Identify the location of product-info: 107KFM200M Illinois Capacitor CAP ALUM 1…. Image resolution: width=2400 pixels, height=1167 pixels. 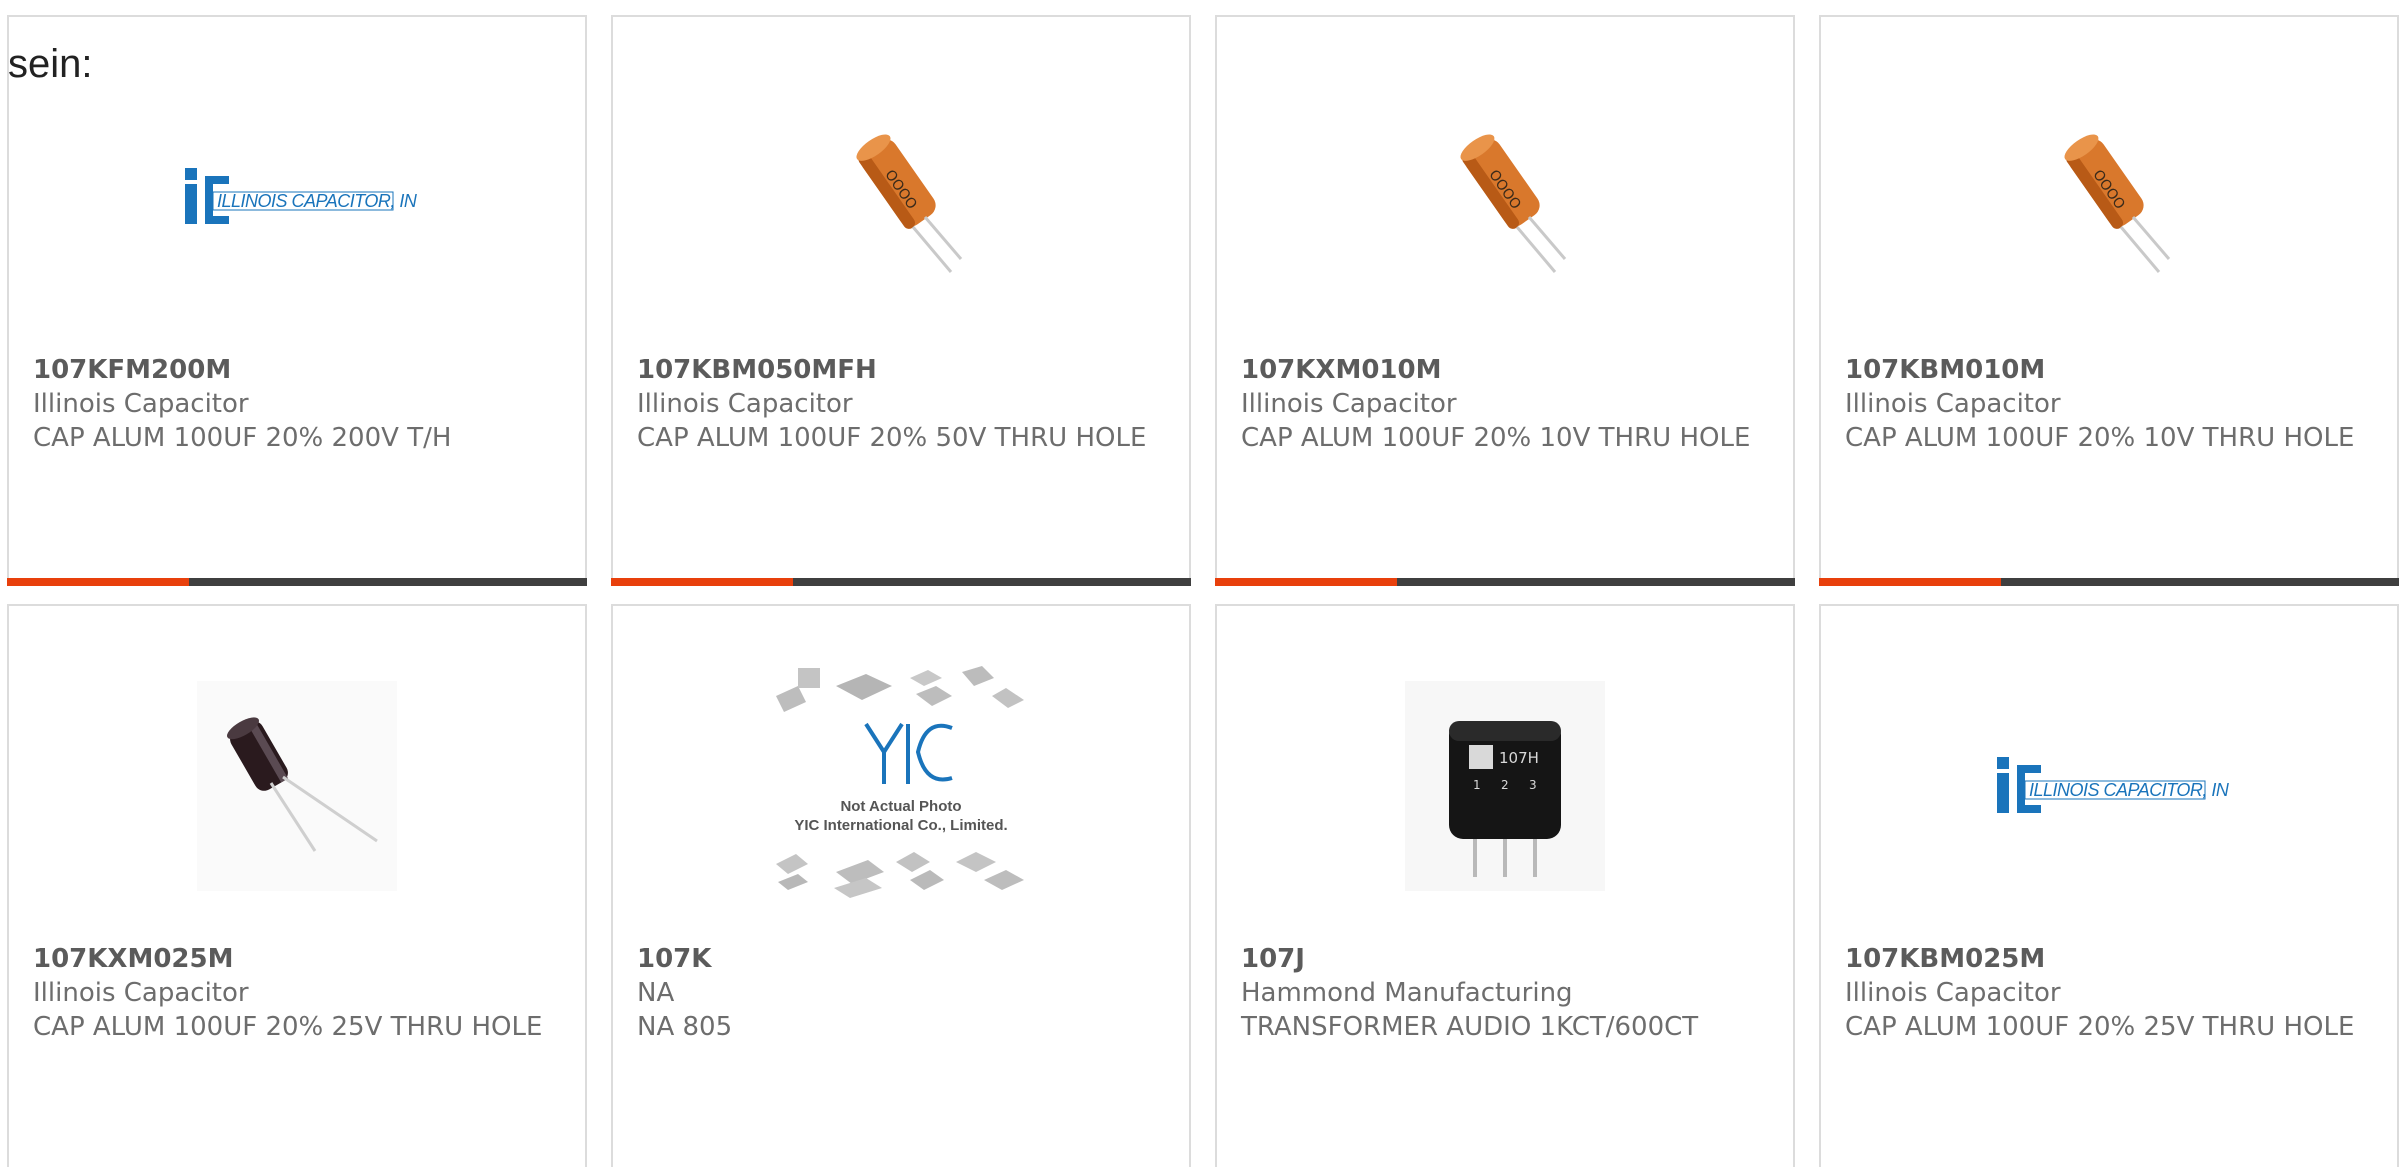
(288, 404).